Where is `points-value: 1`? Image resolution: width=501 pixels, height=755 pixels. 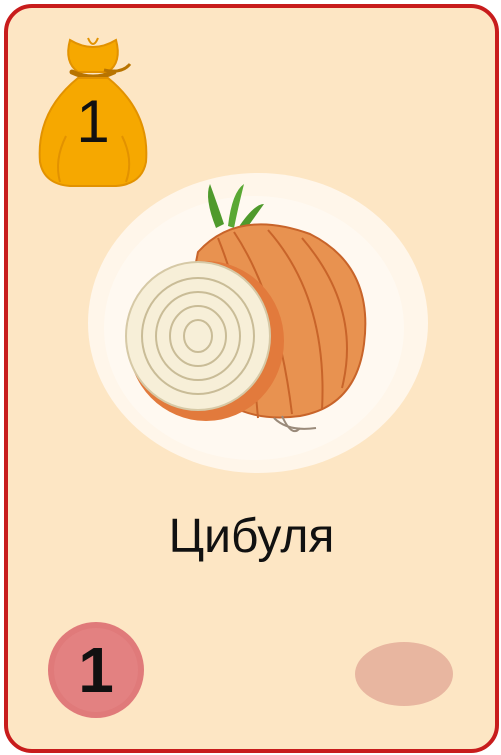
points-value: 1 is located at coordinates (96, 670).